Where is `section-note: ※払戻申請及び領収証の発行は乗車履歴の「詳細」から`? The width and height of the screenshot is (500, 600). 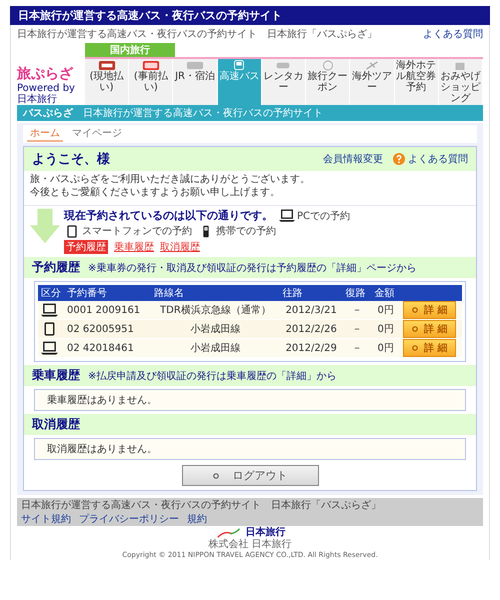
section-note: ※払戻申請及び領収証の発行は乗車履歴の「詳細」から is located at coordinates (212, 376).